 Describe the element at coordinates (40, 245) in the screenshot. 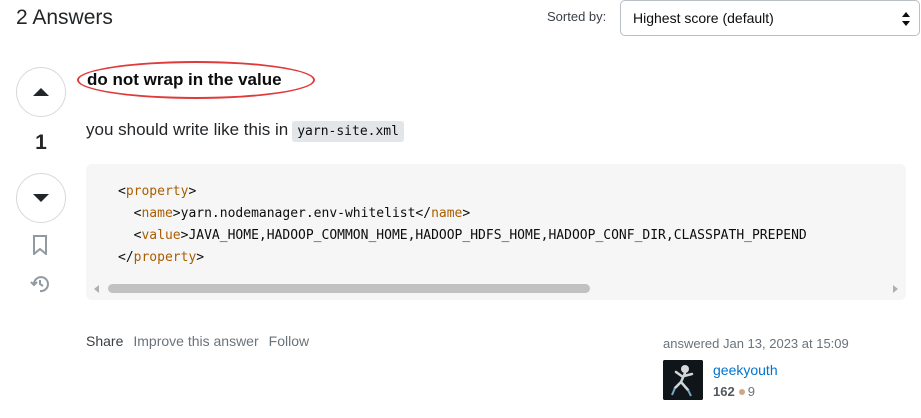

I see `bookmark-icon` at that location.